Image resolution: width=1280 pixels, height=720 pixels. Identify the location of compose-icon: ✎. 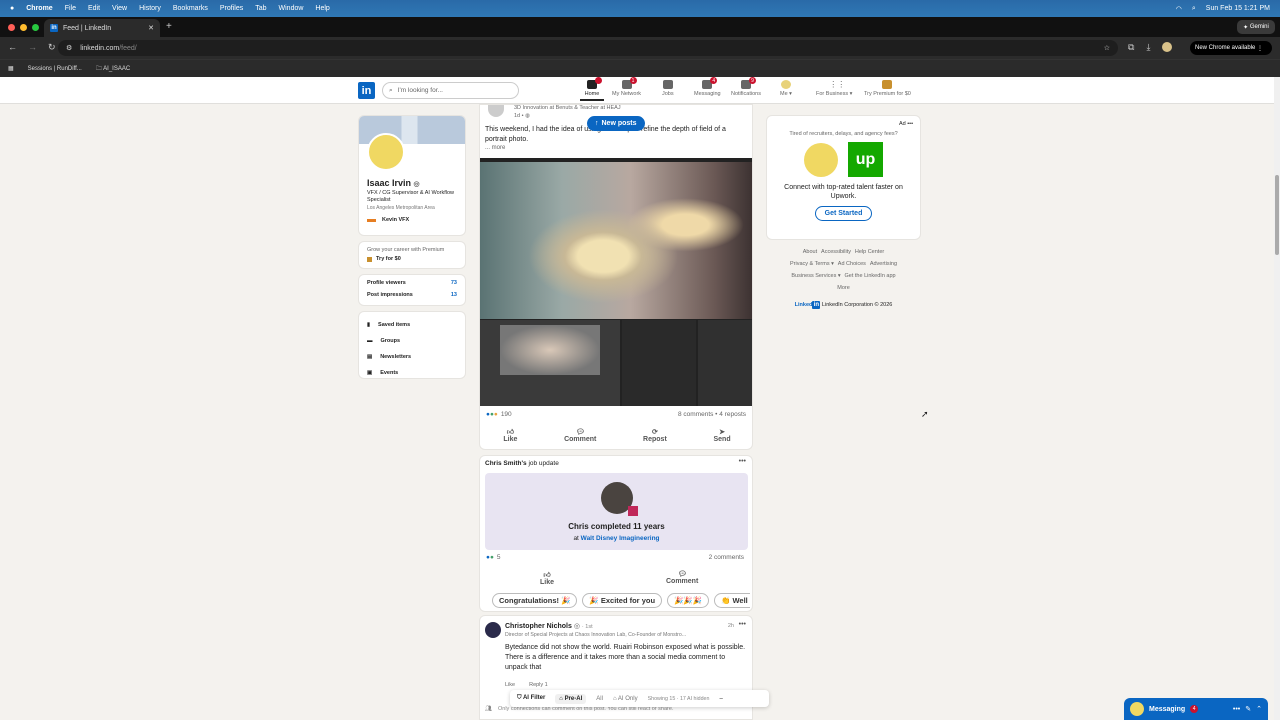
(1248, 709).